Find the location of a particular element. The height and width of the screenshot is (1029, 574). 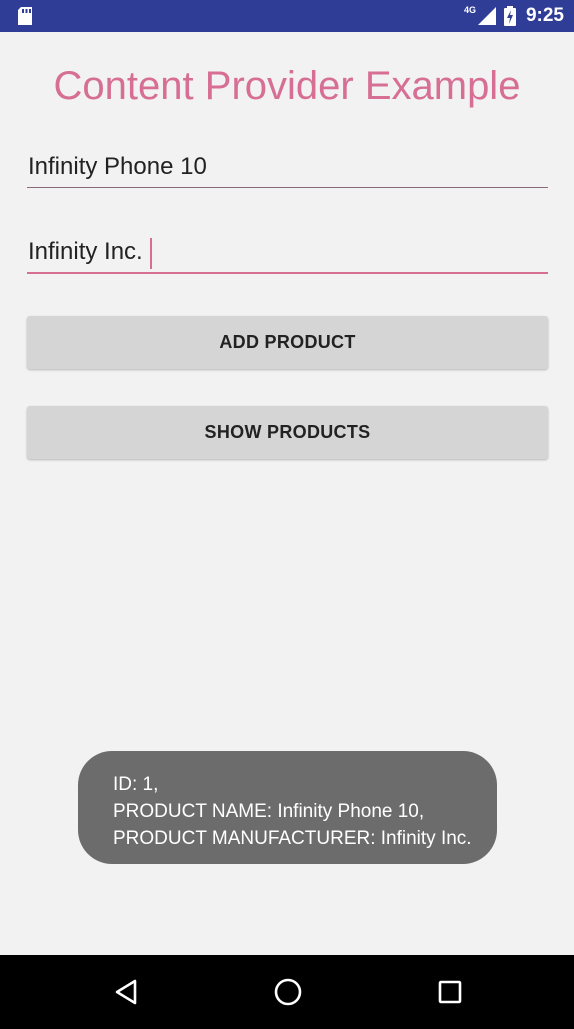

recents-square-icon is located at coordinates (450, 992).